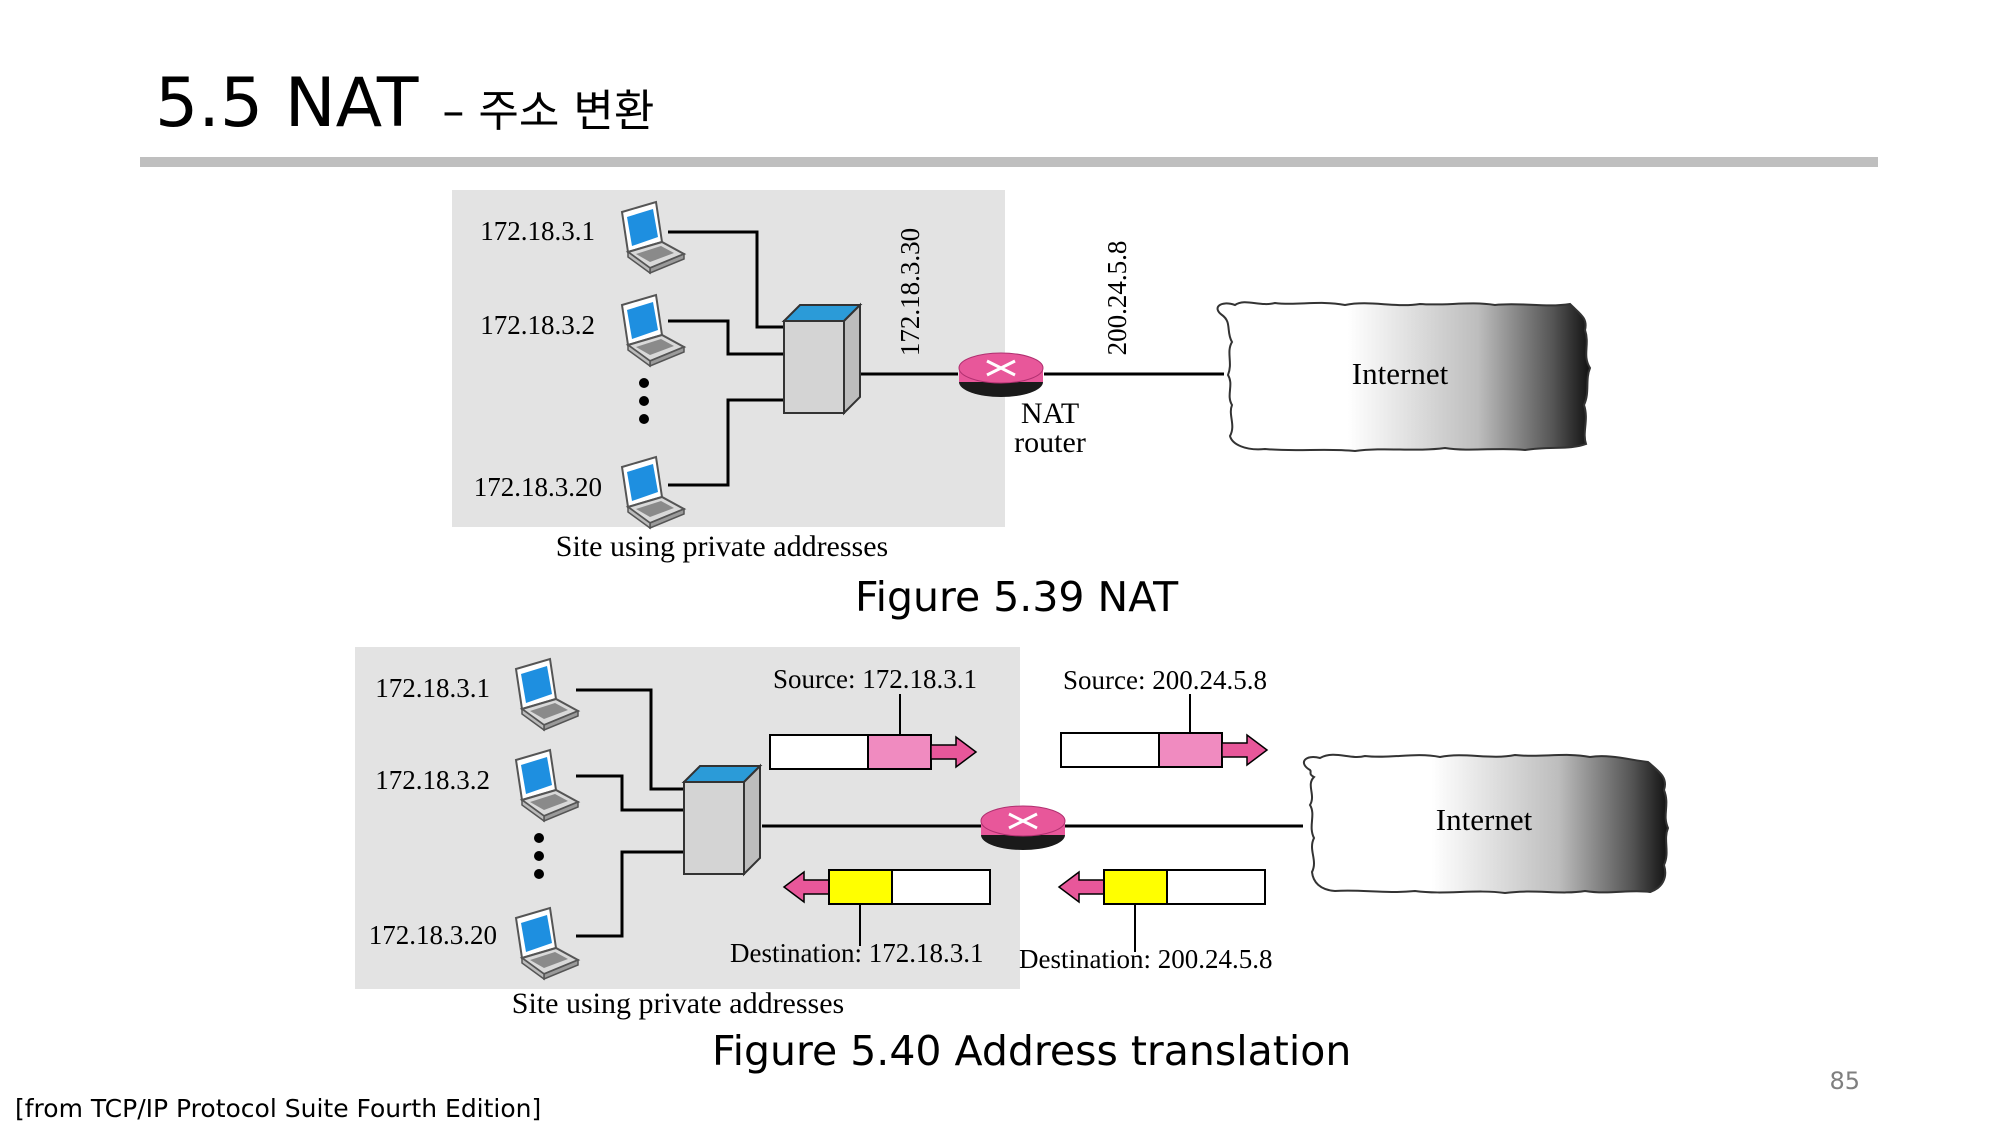 The height and width of the screenshot is (1125, 2000). Describe the element at coordinates (1145, 959) in the screenshot. I see `dest-outside-label: Destination: 200.24.5.8` at that location.